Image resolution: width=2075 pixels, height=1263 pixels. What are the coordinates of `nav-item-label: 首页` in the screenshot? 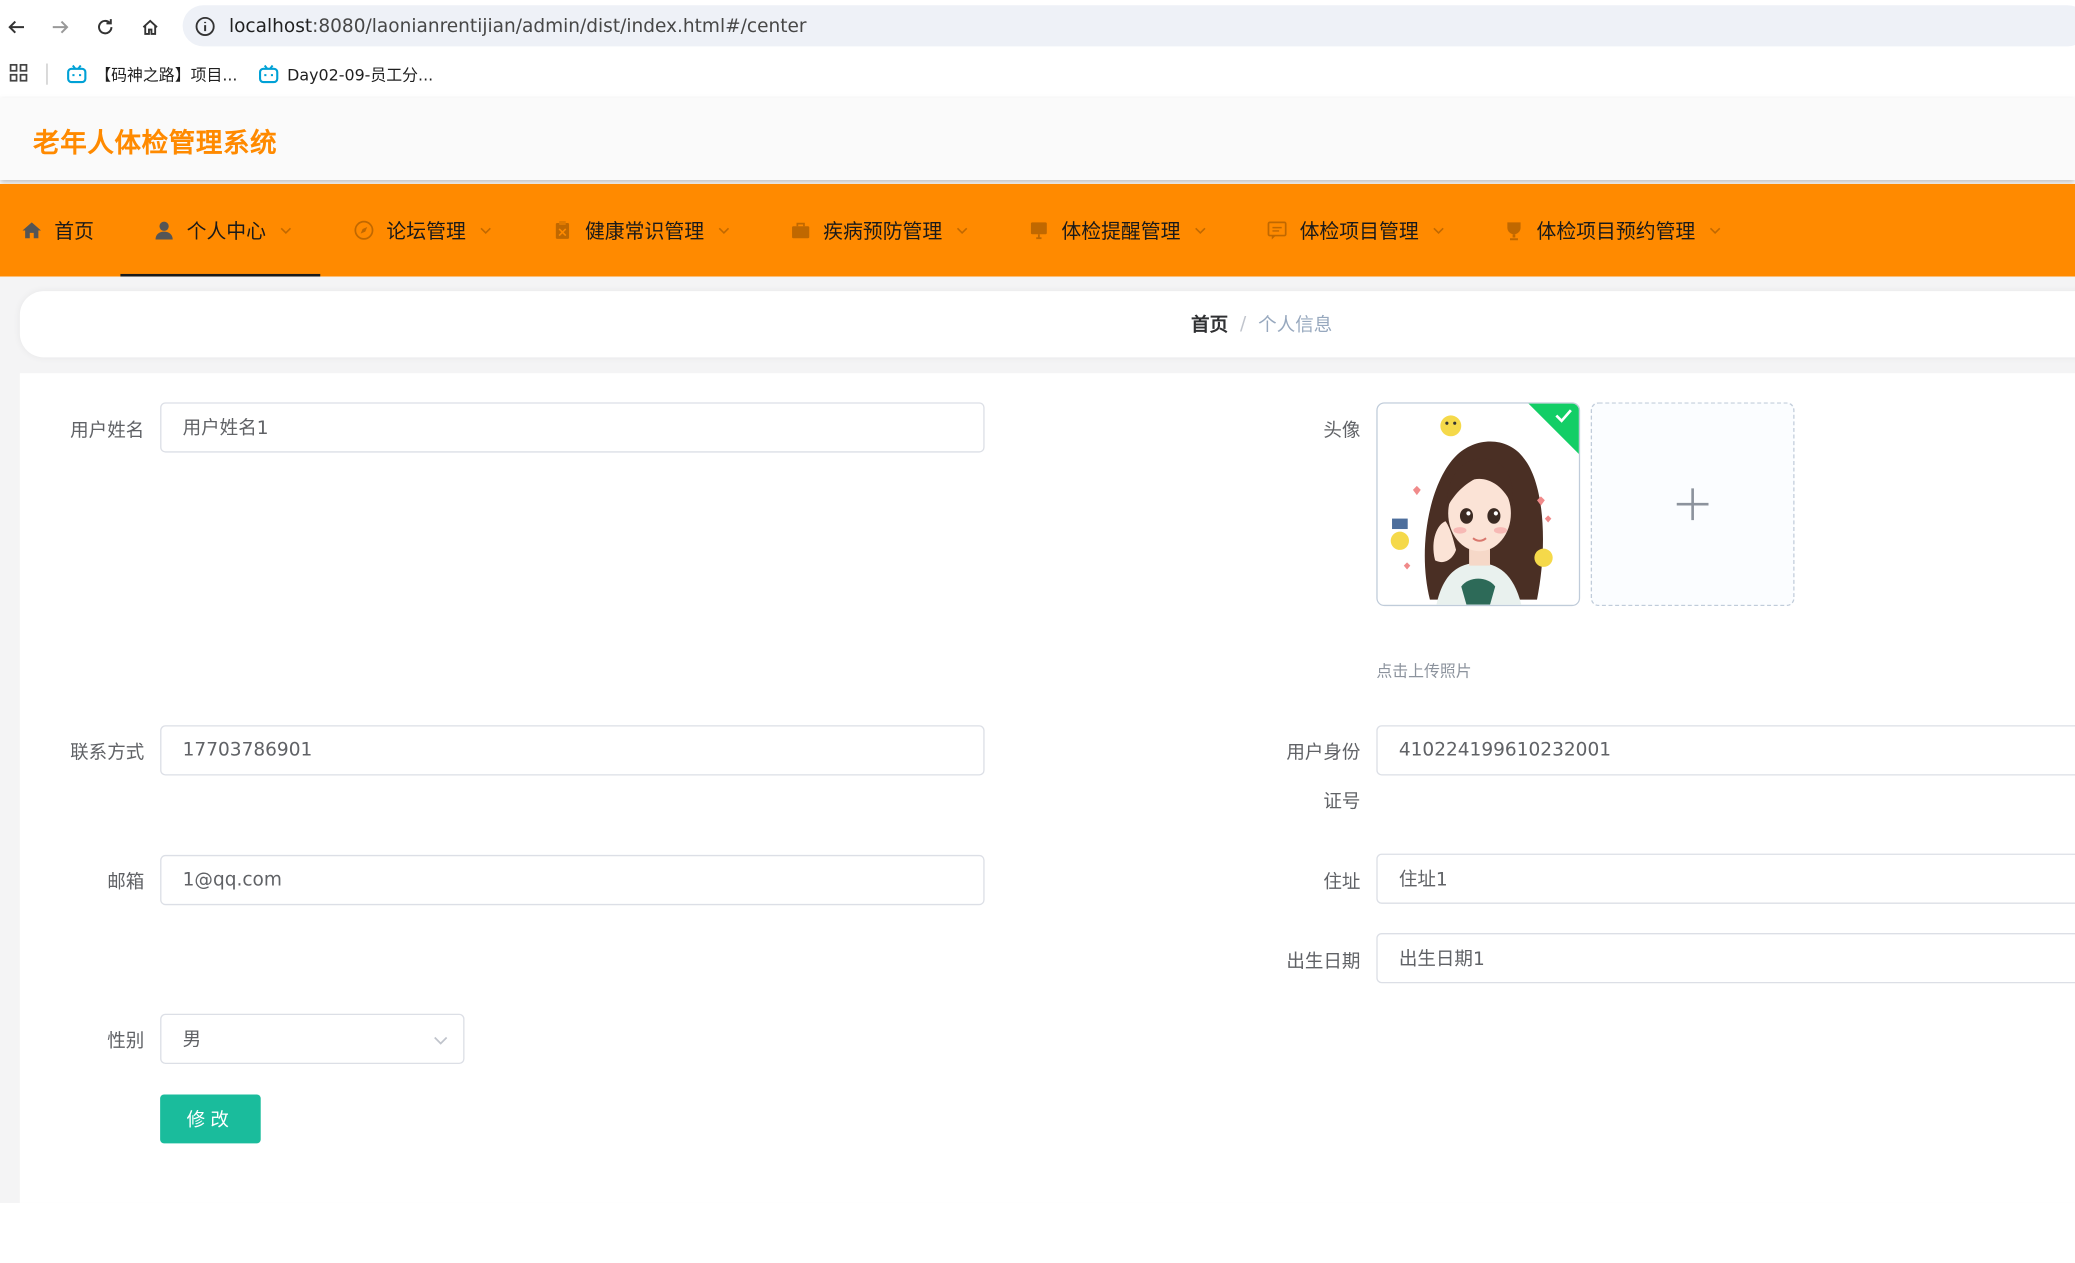 It's located at (74, 231).